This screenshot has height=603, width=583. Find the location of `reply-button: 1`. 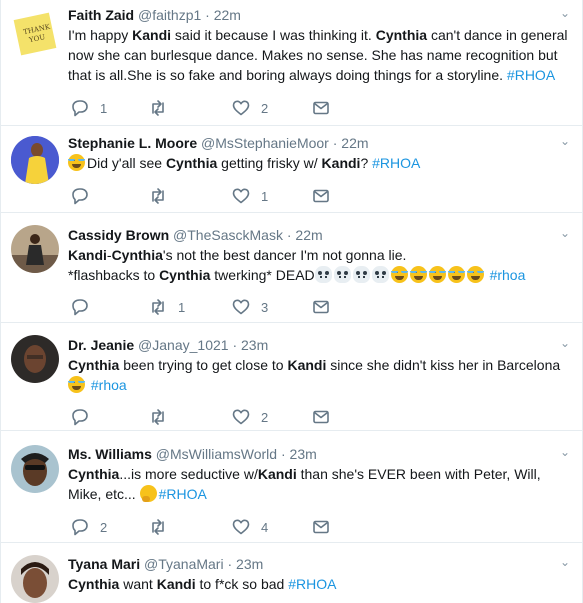

reply-button: 1 is located at coordinates (88, 108).